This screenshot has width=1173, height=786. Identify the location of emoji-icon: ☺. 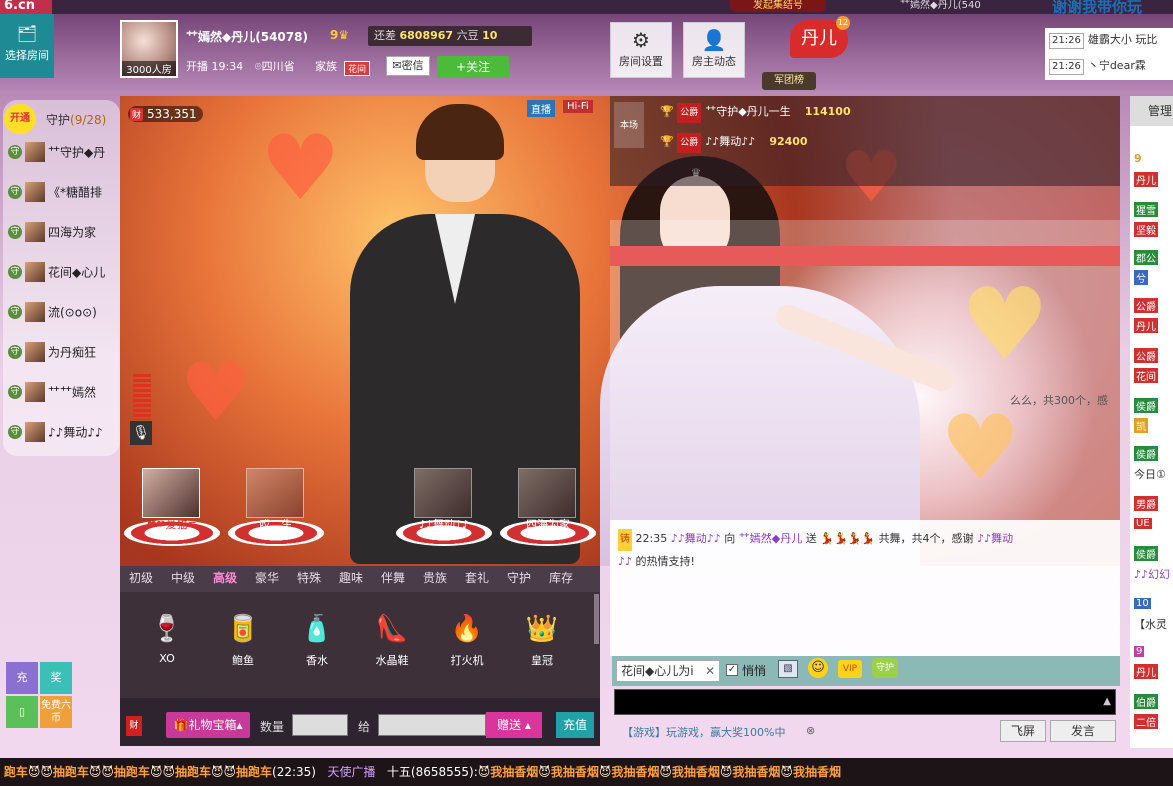
(818, 668).